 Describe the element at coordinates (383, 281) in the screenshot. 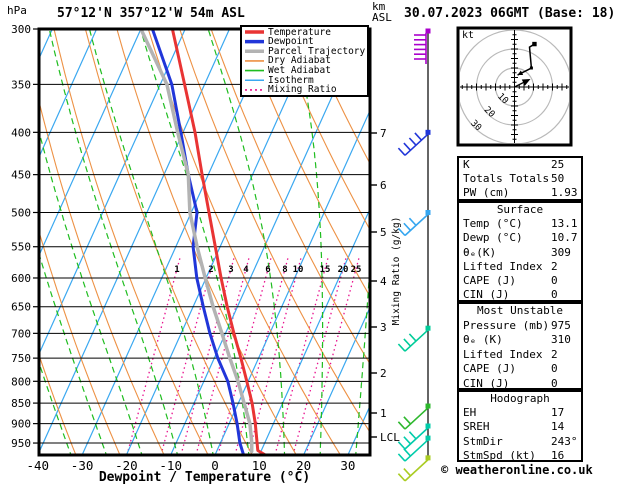

I see `altitude-tick-label: 4` at that location.